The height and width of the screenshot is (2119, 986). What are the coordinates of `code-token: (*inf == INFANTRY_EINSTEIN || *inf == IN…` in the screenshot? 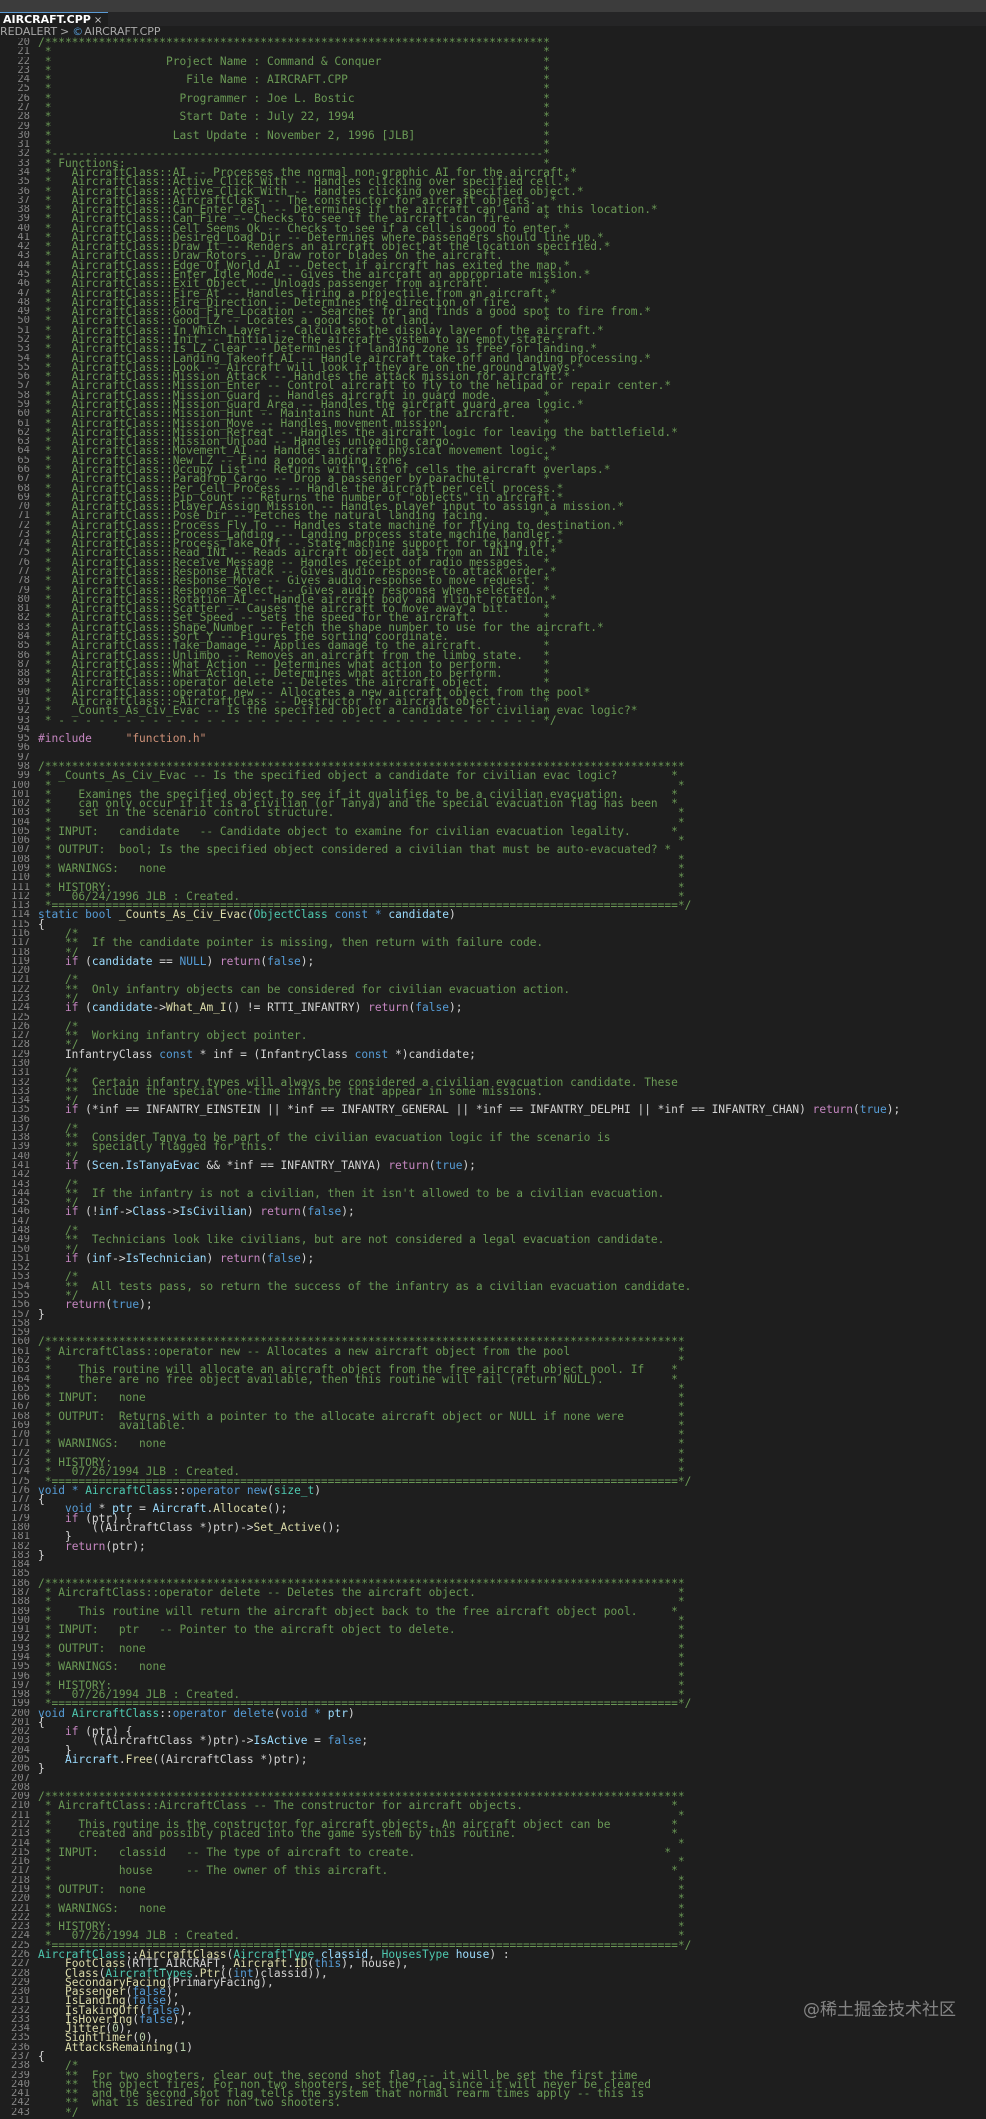 It's located at (445, 1110).